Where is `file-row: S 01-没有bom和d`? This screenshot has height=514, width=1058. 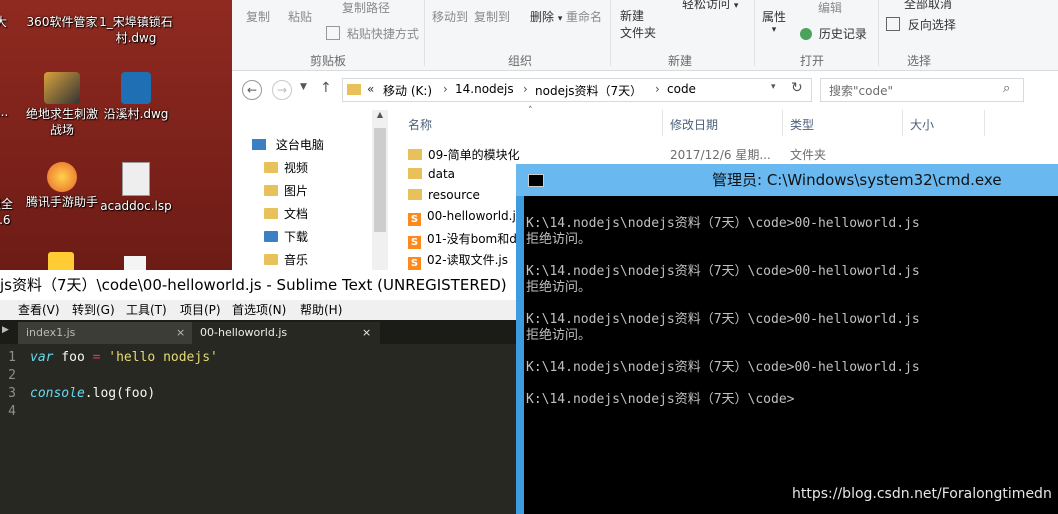 file-row: S 01-没有bom和d is located at coordinates (462, 239).